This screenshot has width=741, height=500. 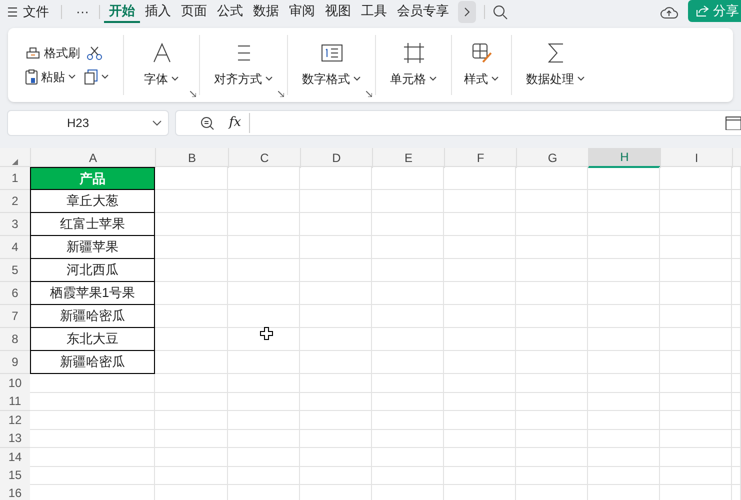 What do you see at coordinates (15, 162) in the screenshot?
I see `select-all-icon` at bounding box center [15, 162].